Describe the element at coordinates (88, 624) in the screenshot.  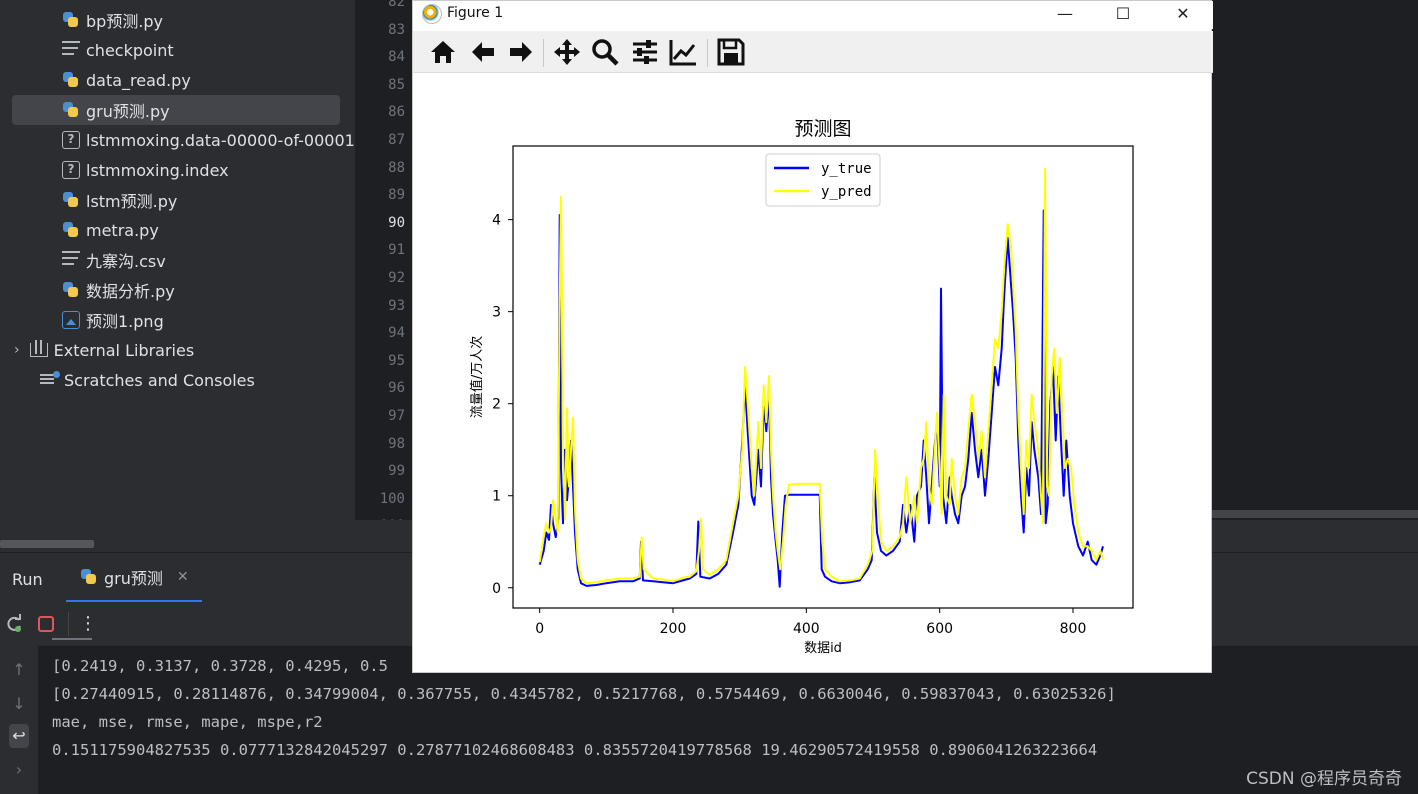
I see `more-options-icon: ⋮` at that location.